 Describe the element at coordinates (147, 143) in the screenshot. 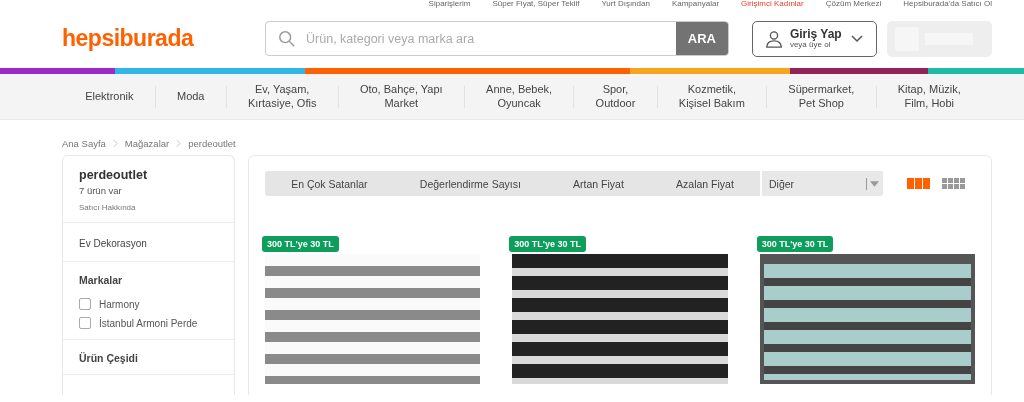

I see `breadcrumb-link: Mağazalar` at that location.